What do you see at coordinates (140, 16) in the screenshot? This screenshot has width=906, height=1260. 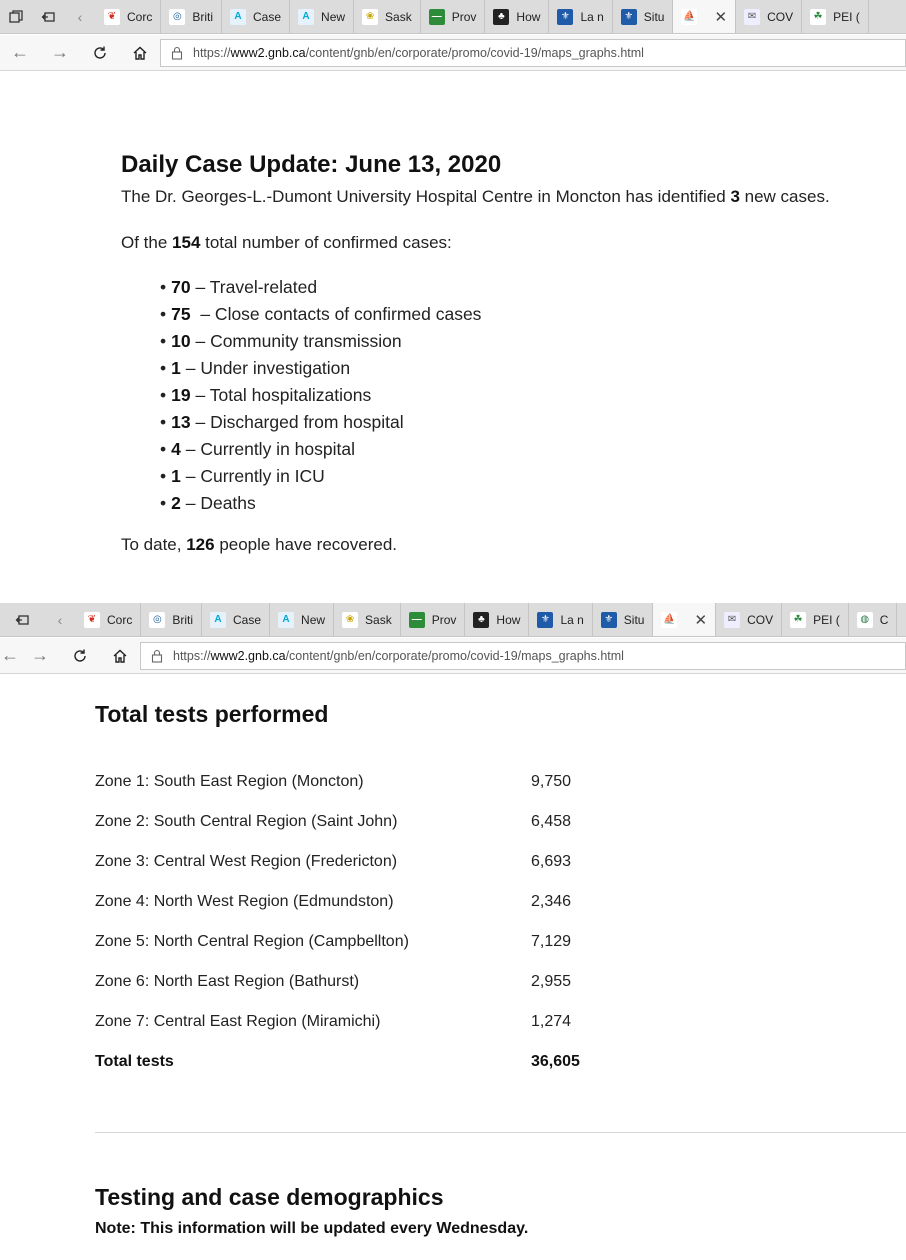 I see `tab-label: Corc` at bounding box center [140, 16].